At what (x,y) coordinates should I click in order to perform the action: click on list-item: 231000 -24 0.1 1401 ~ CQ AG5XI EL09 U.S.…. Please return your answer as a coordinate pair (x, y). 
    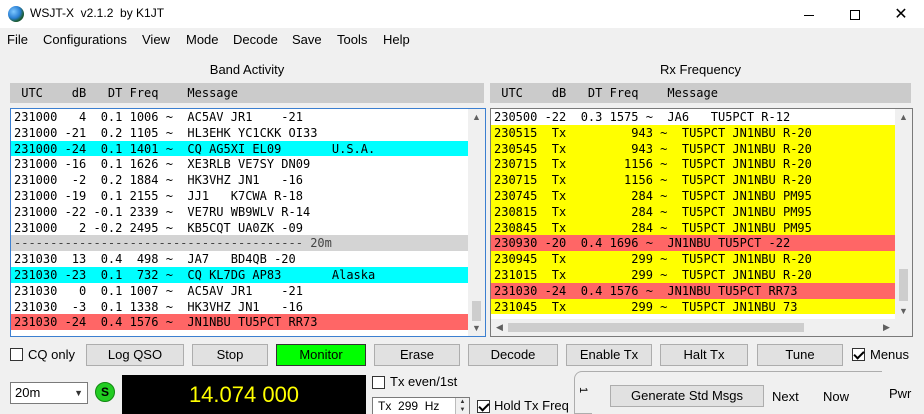
    Looking at the image, I should click on (248, 148).